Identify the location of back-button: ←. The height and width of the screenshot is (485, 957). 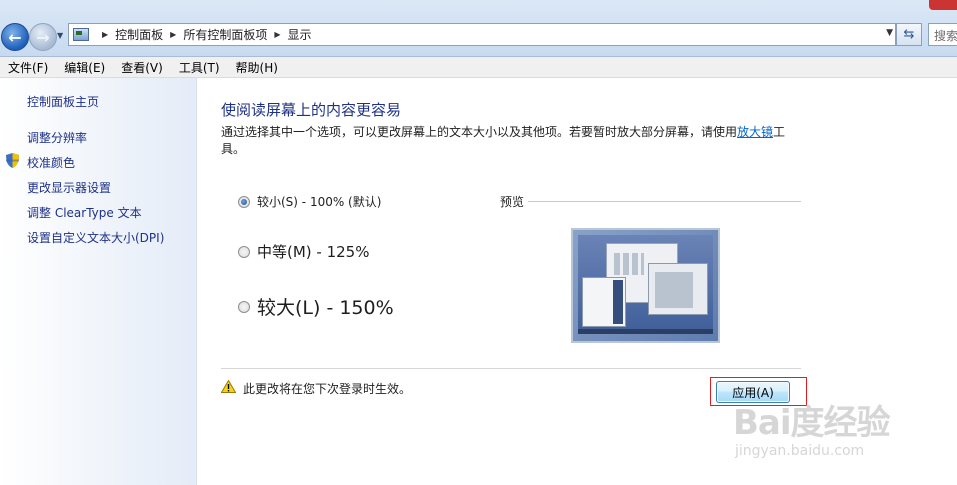
(15, 37).